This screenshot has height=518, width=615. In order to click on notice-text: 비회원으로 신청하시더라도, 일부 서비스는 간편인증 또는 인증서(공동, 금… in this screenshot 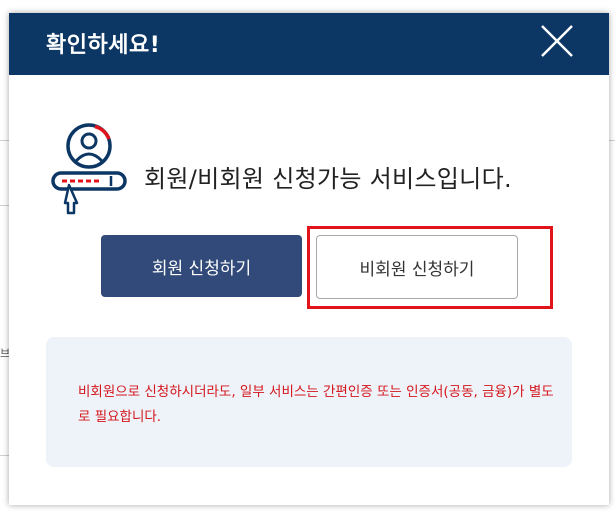, I will do `click(316, 404)`.